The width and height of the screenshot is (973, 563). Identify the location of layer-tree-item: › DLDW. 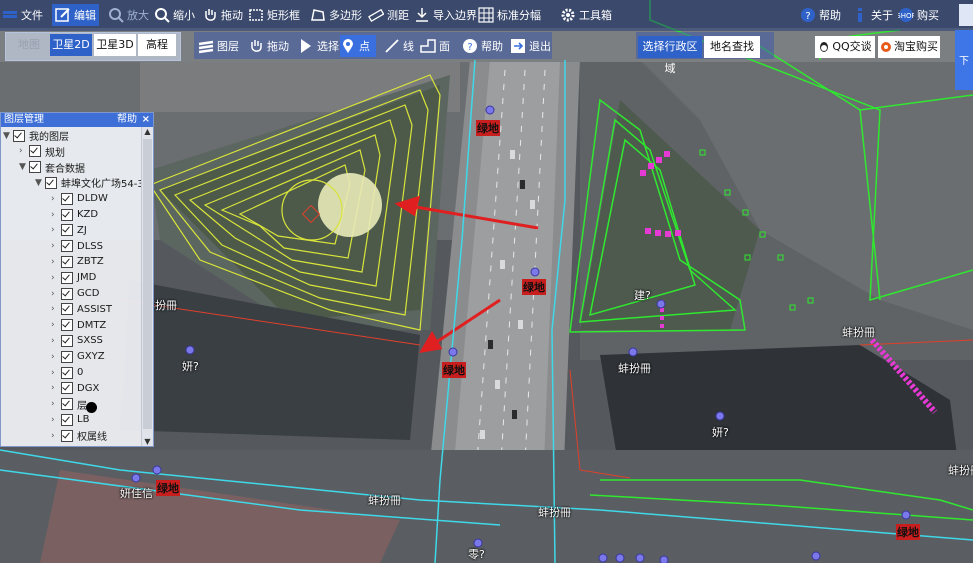
(79, 198).